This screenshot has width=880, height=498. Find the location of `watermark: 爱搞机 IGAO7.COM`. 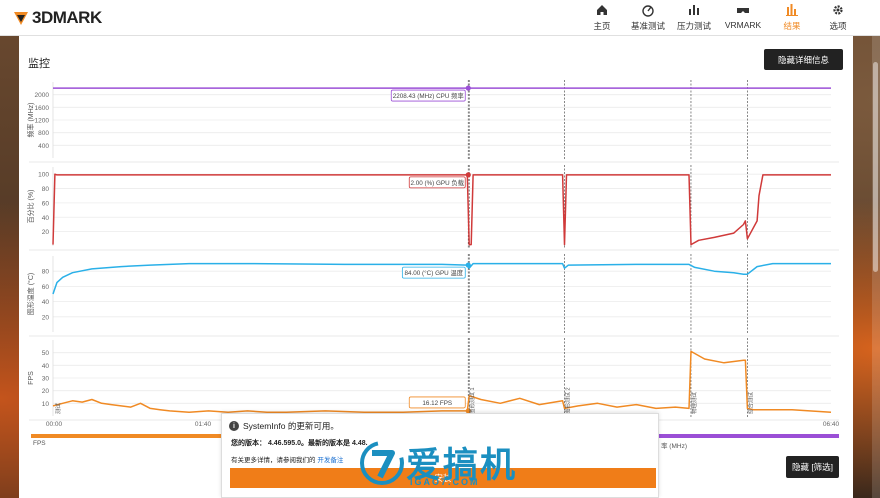

watermark: 爱搞机 IGAO7.COM is located at coordinates (437, 462).